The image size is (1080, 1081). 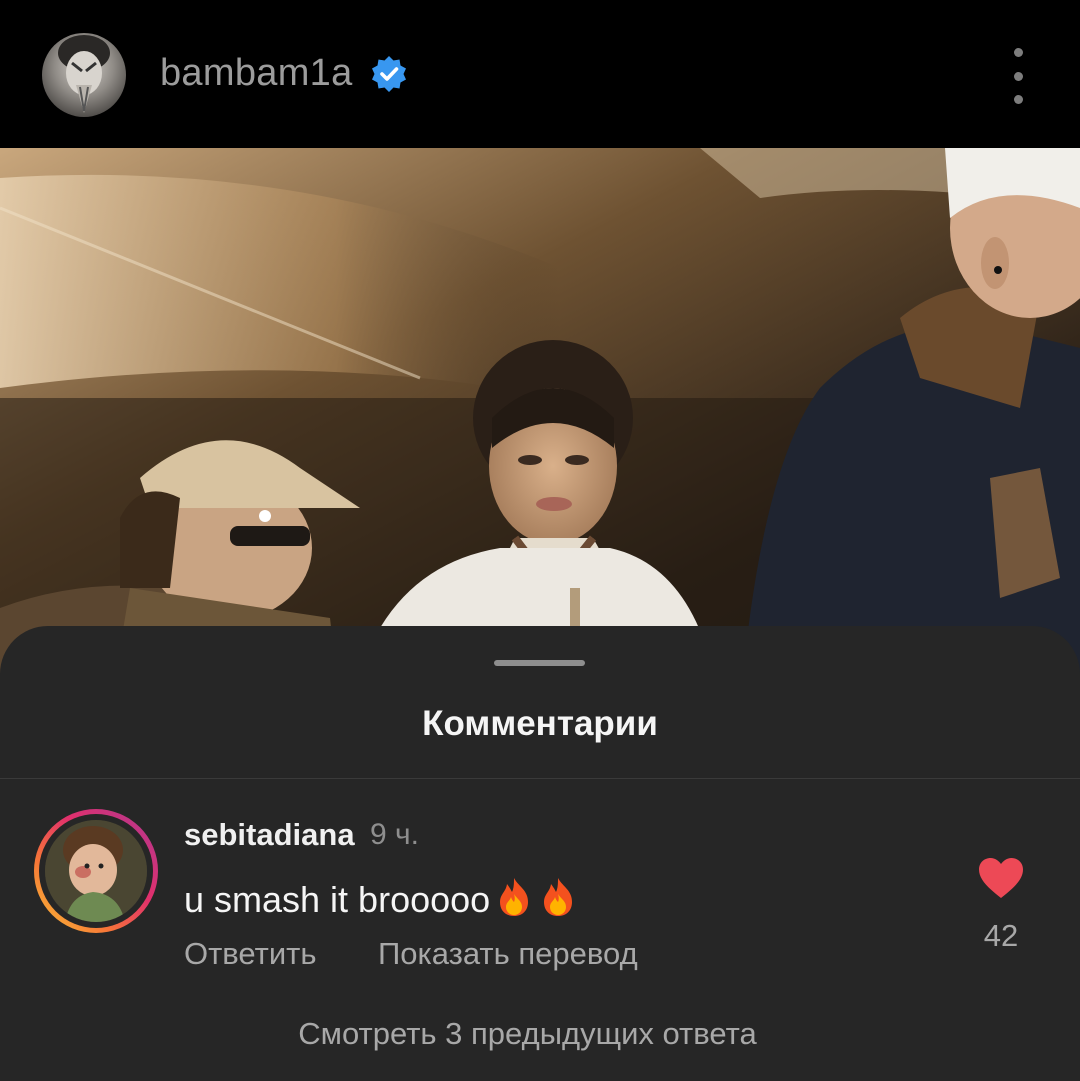 I want to click on comment-body: u smash it brooooo, so click(x=381, y=898).